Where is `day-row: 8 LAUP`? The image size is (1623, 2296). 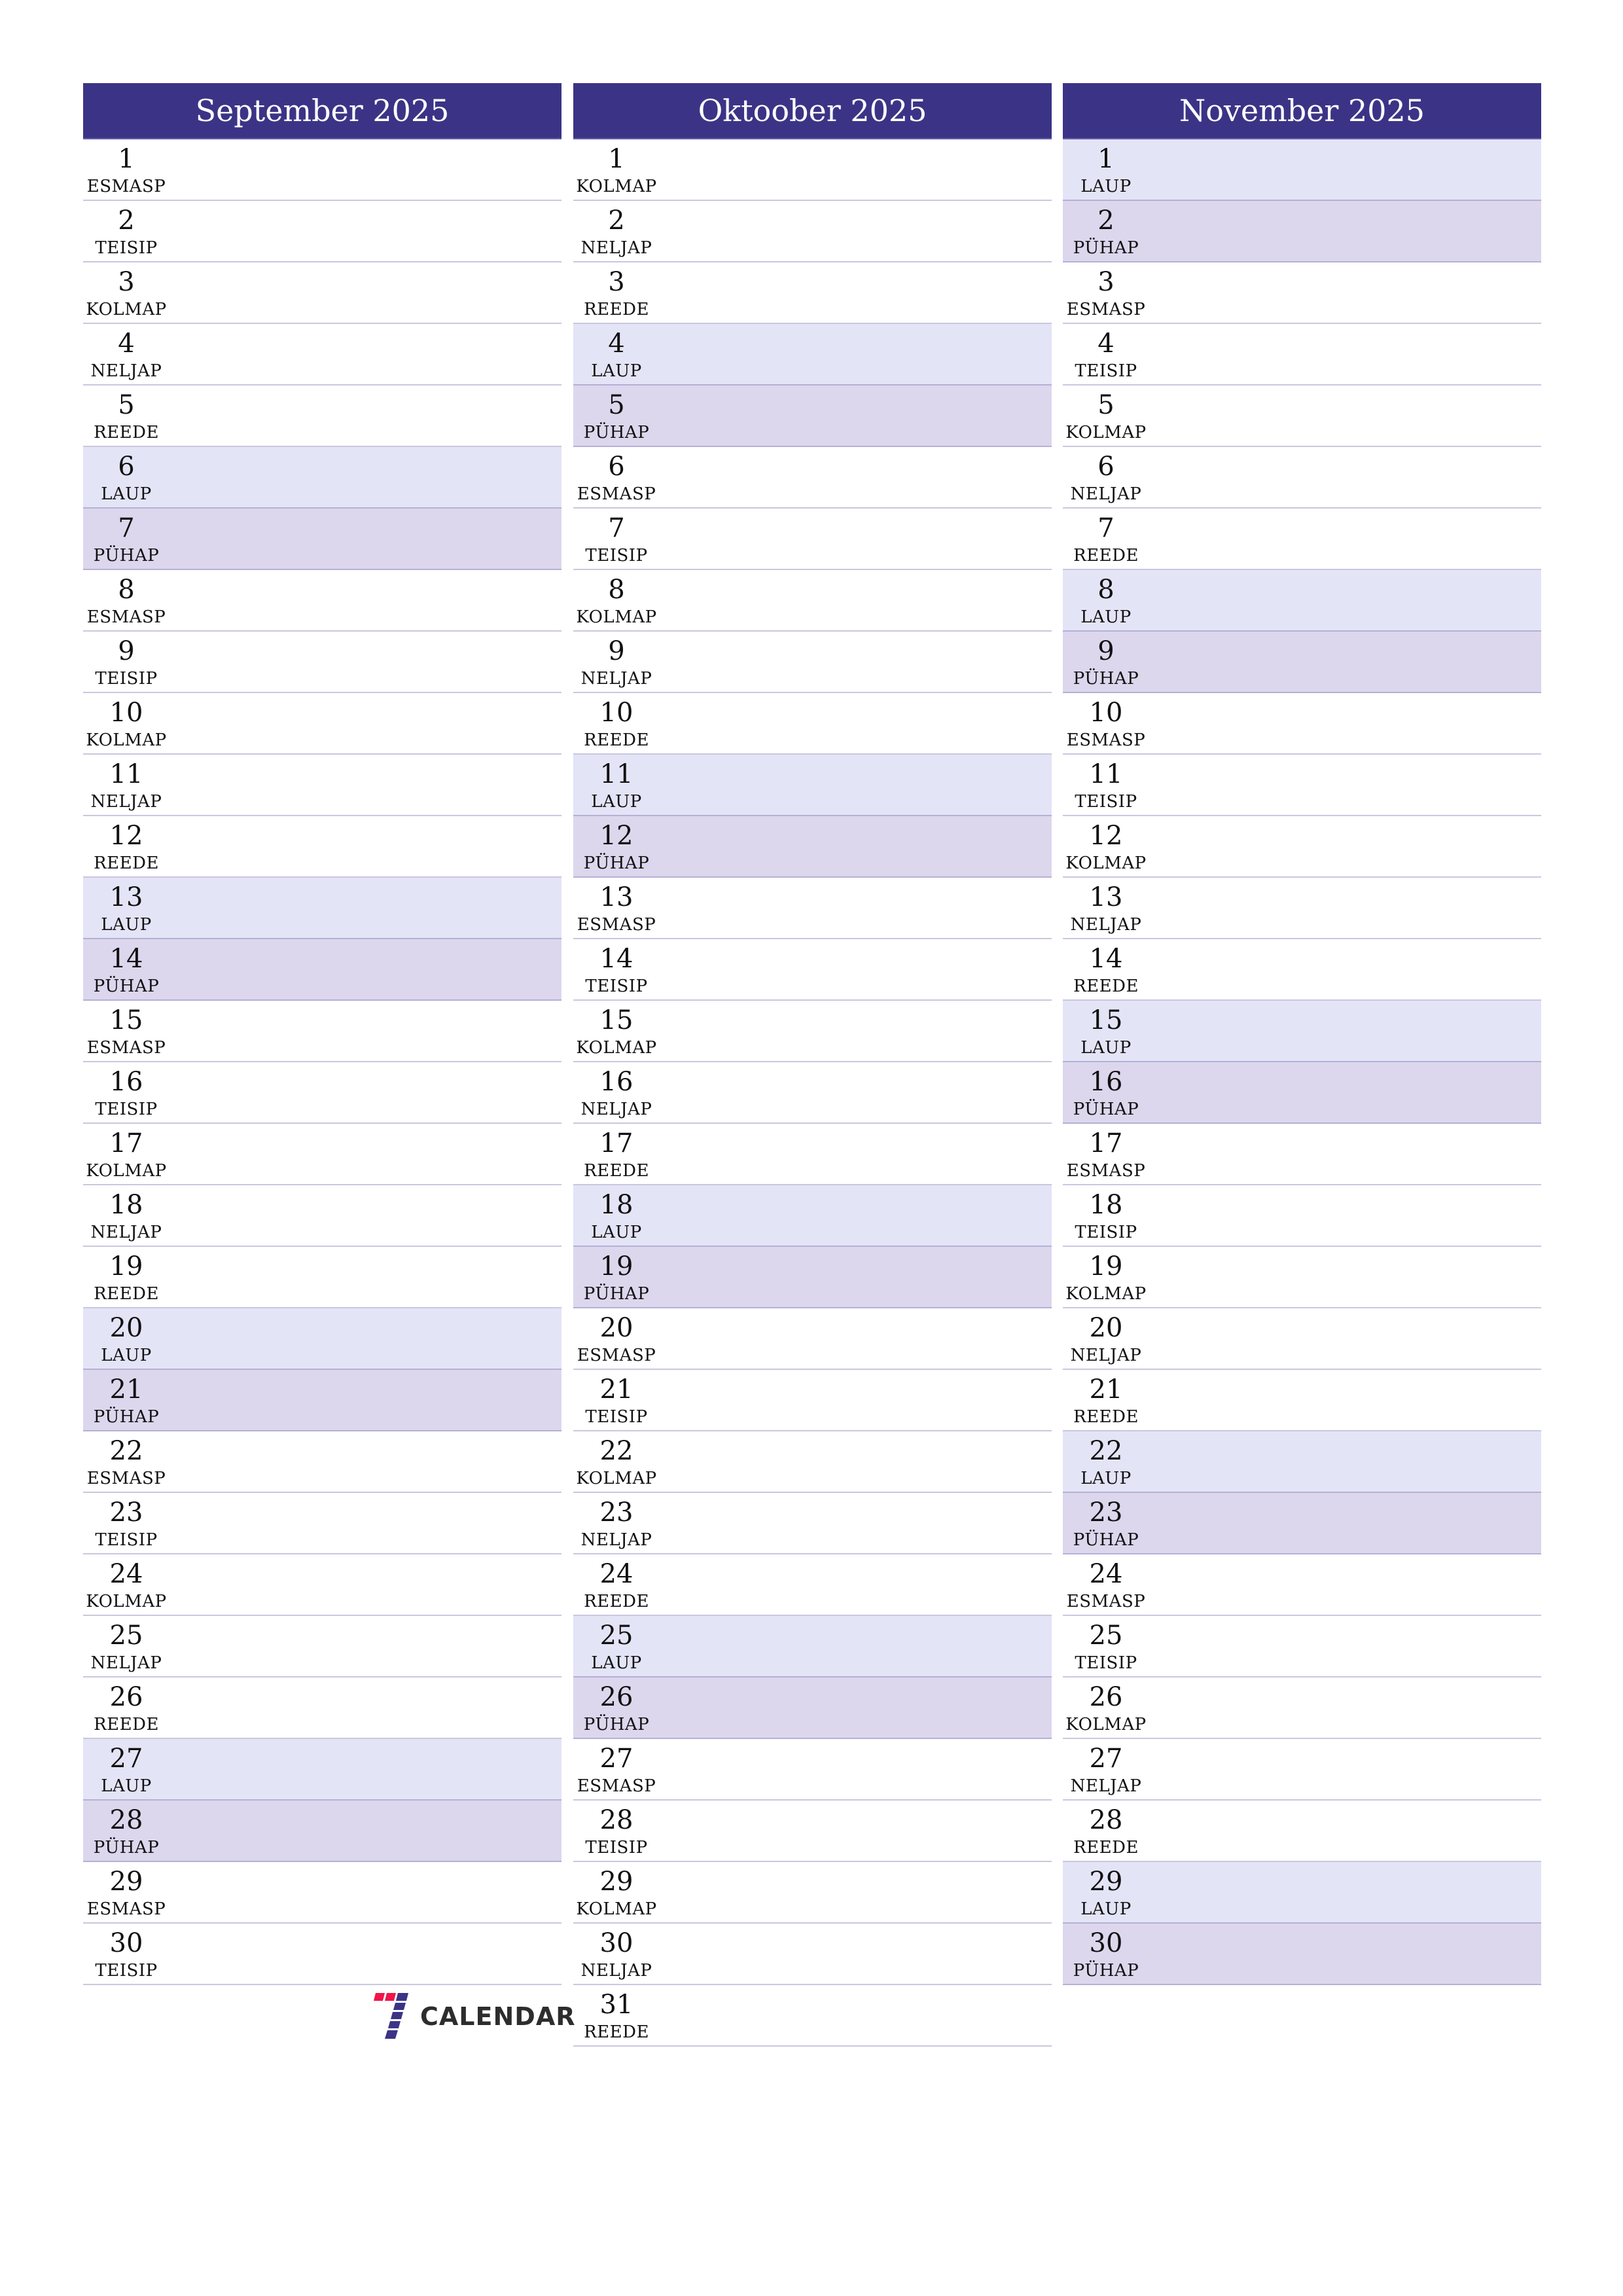
day-row: 8 LAUP is located at coordinates (1302, 601).